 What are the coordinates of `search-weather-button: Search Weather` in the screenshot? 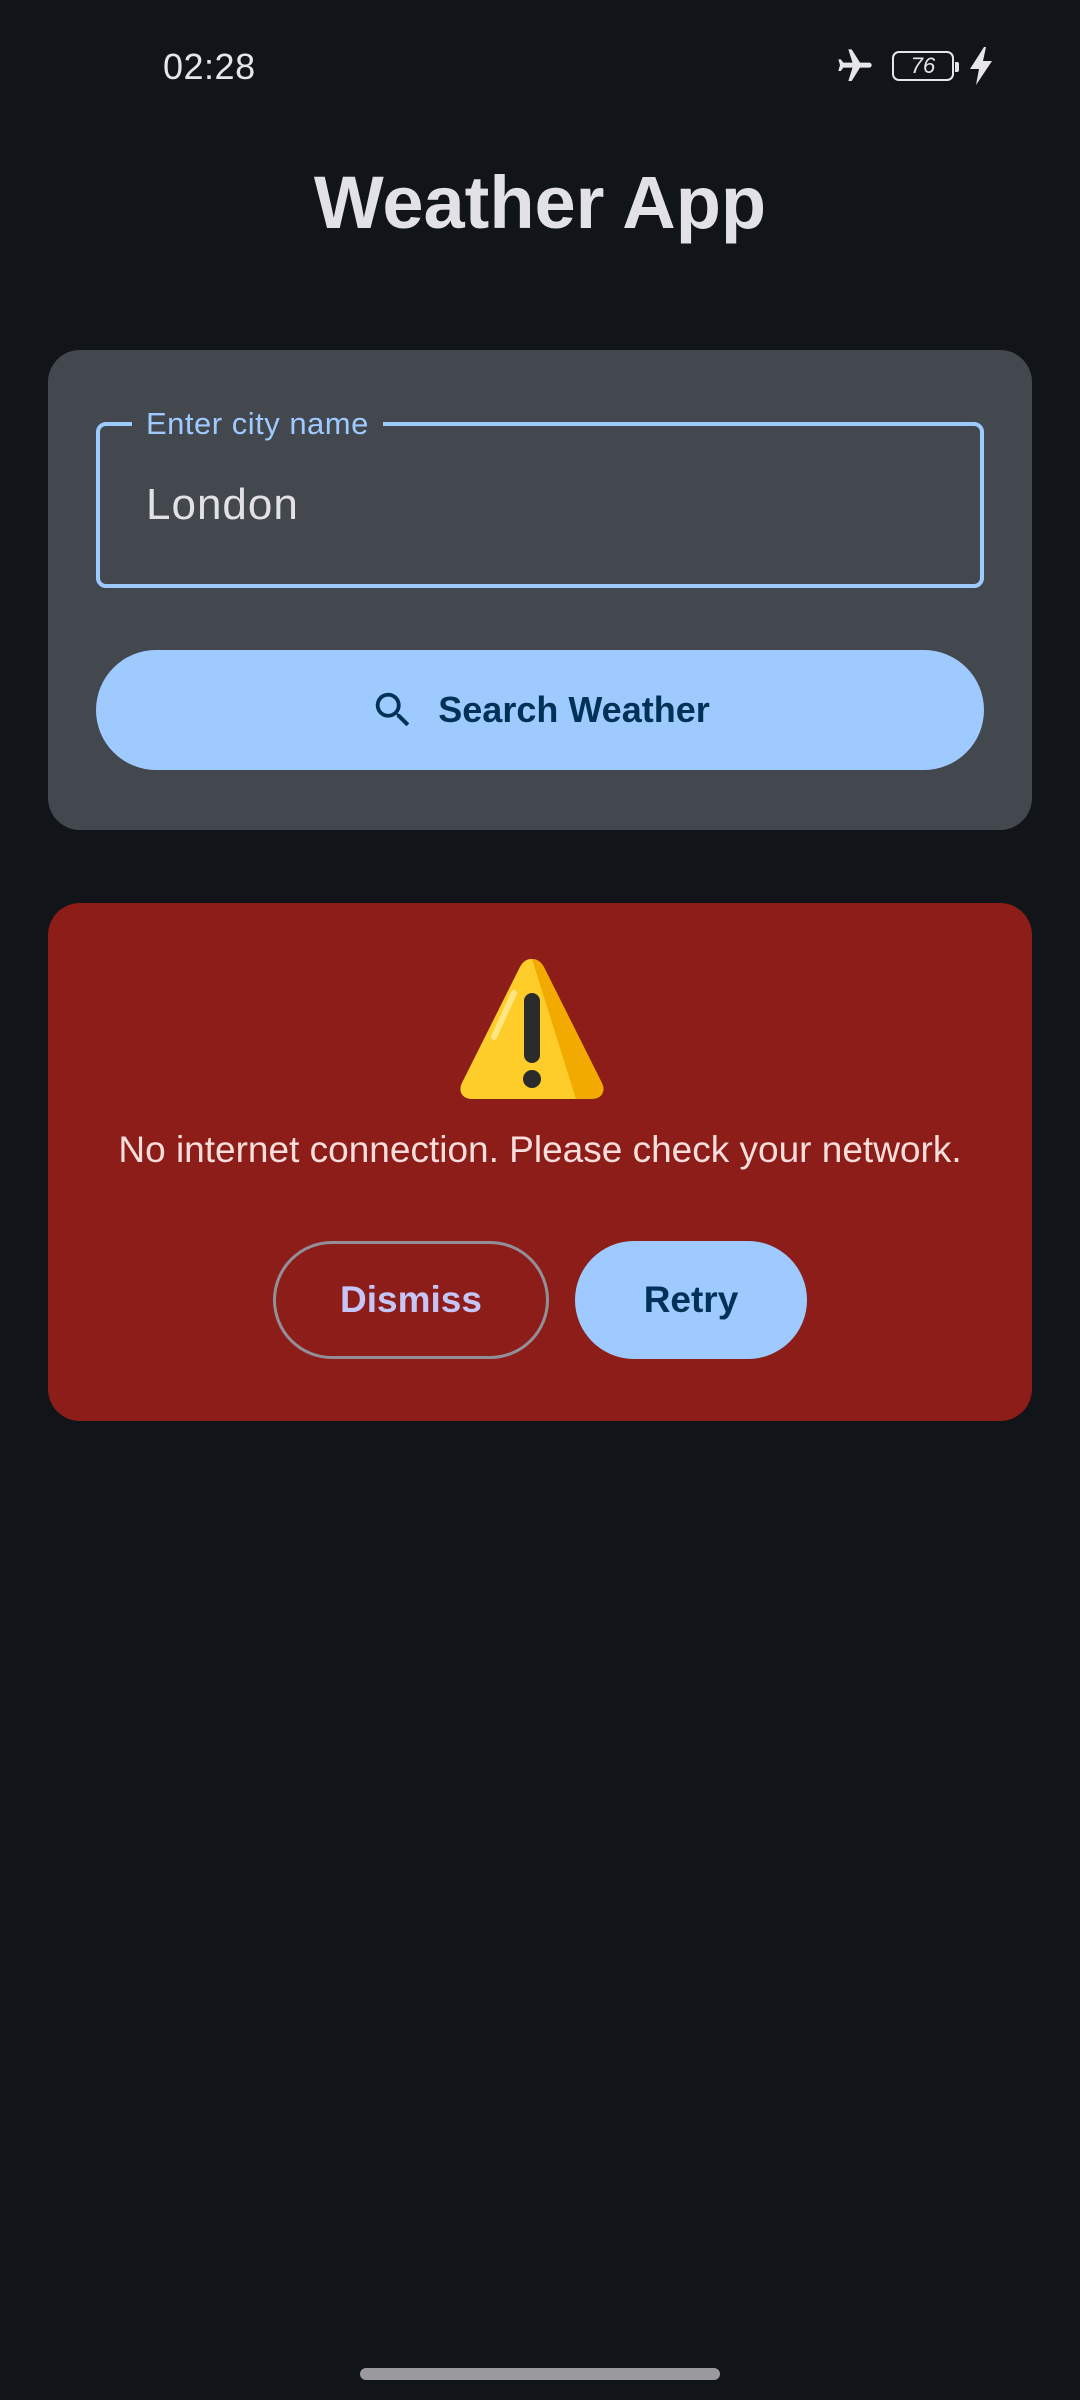 It's located at (540, 710).